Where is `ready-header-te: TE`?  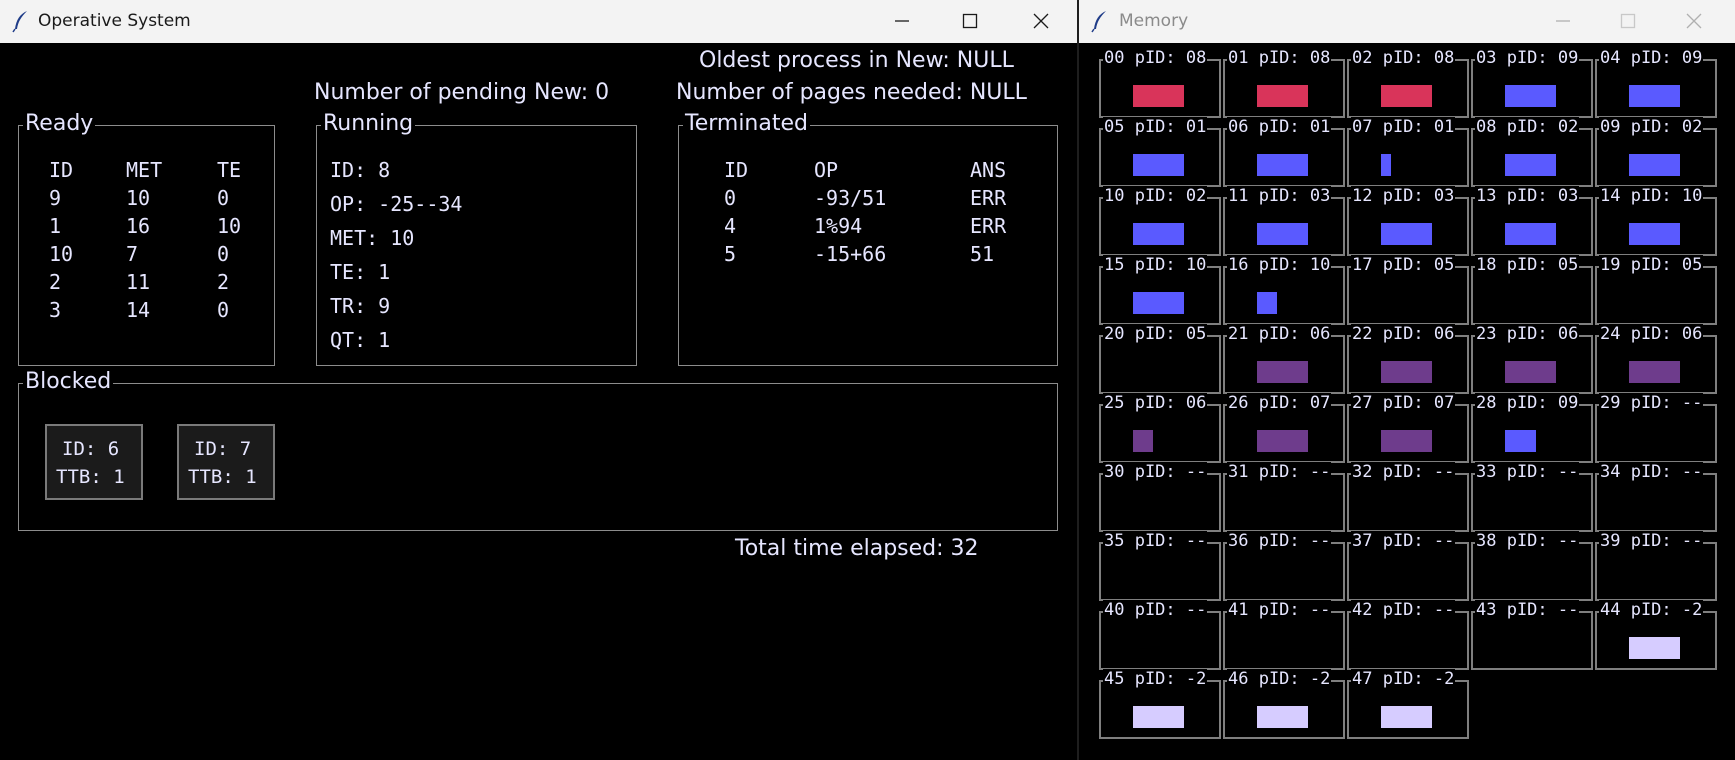 ready-header-te: TE is located at coordinates (229, 170).